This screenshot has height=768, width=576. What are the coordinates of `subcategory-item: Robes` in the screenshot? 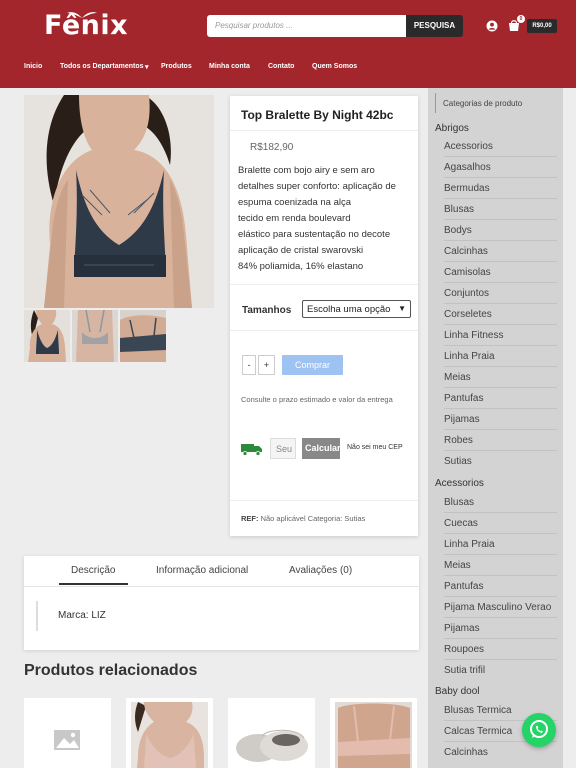 It's located at (458, 440).